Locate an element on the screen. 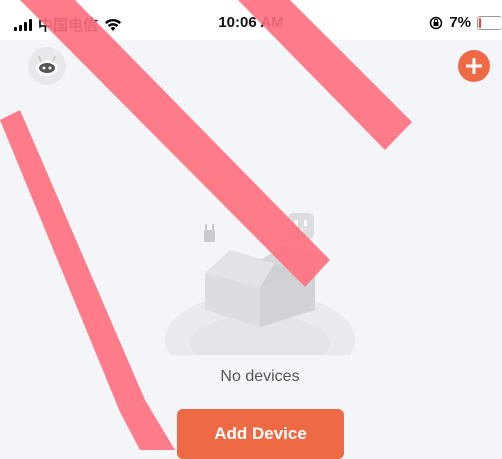 The height and width of the screenshot is (459, 502). plus-icon is located at coordinates (474, 66).